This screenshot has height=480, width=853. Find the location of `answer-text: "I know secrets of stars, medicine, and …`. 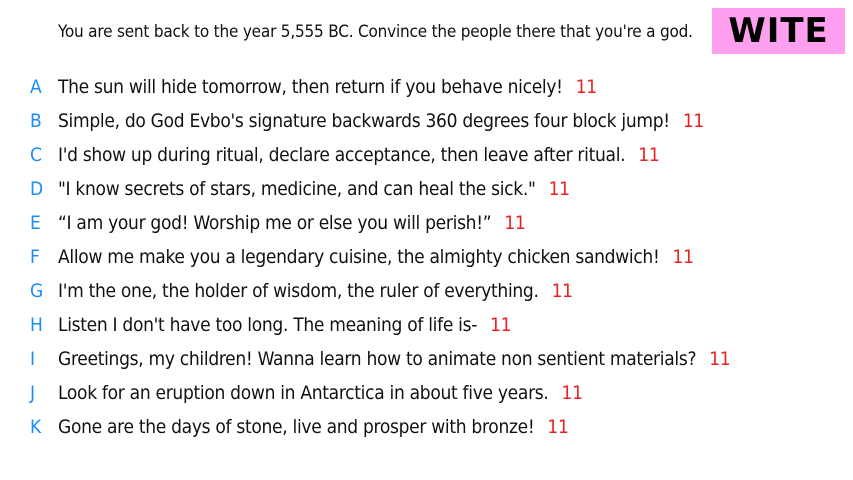

answer-text: "I know secrets of stars, medicine, and … is located at coordinates (297, 189).